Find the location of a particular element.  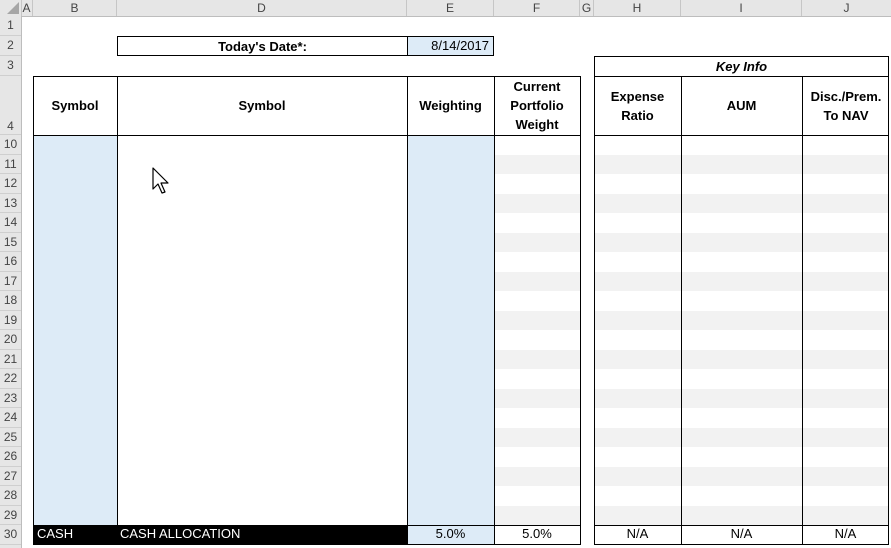

row-header-19: 19 is located at coordinates (10, 320).